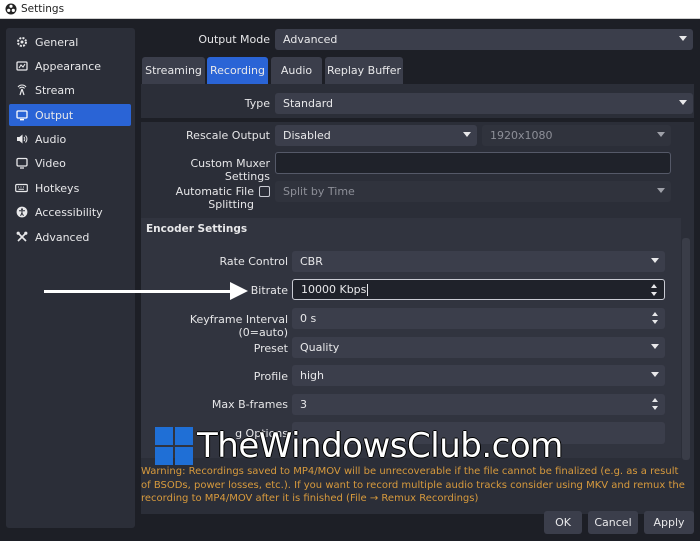  I want to click on cancel-button: Cancel, so click(613, 522).